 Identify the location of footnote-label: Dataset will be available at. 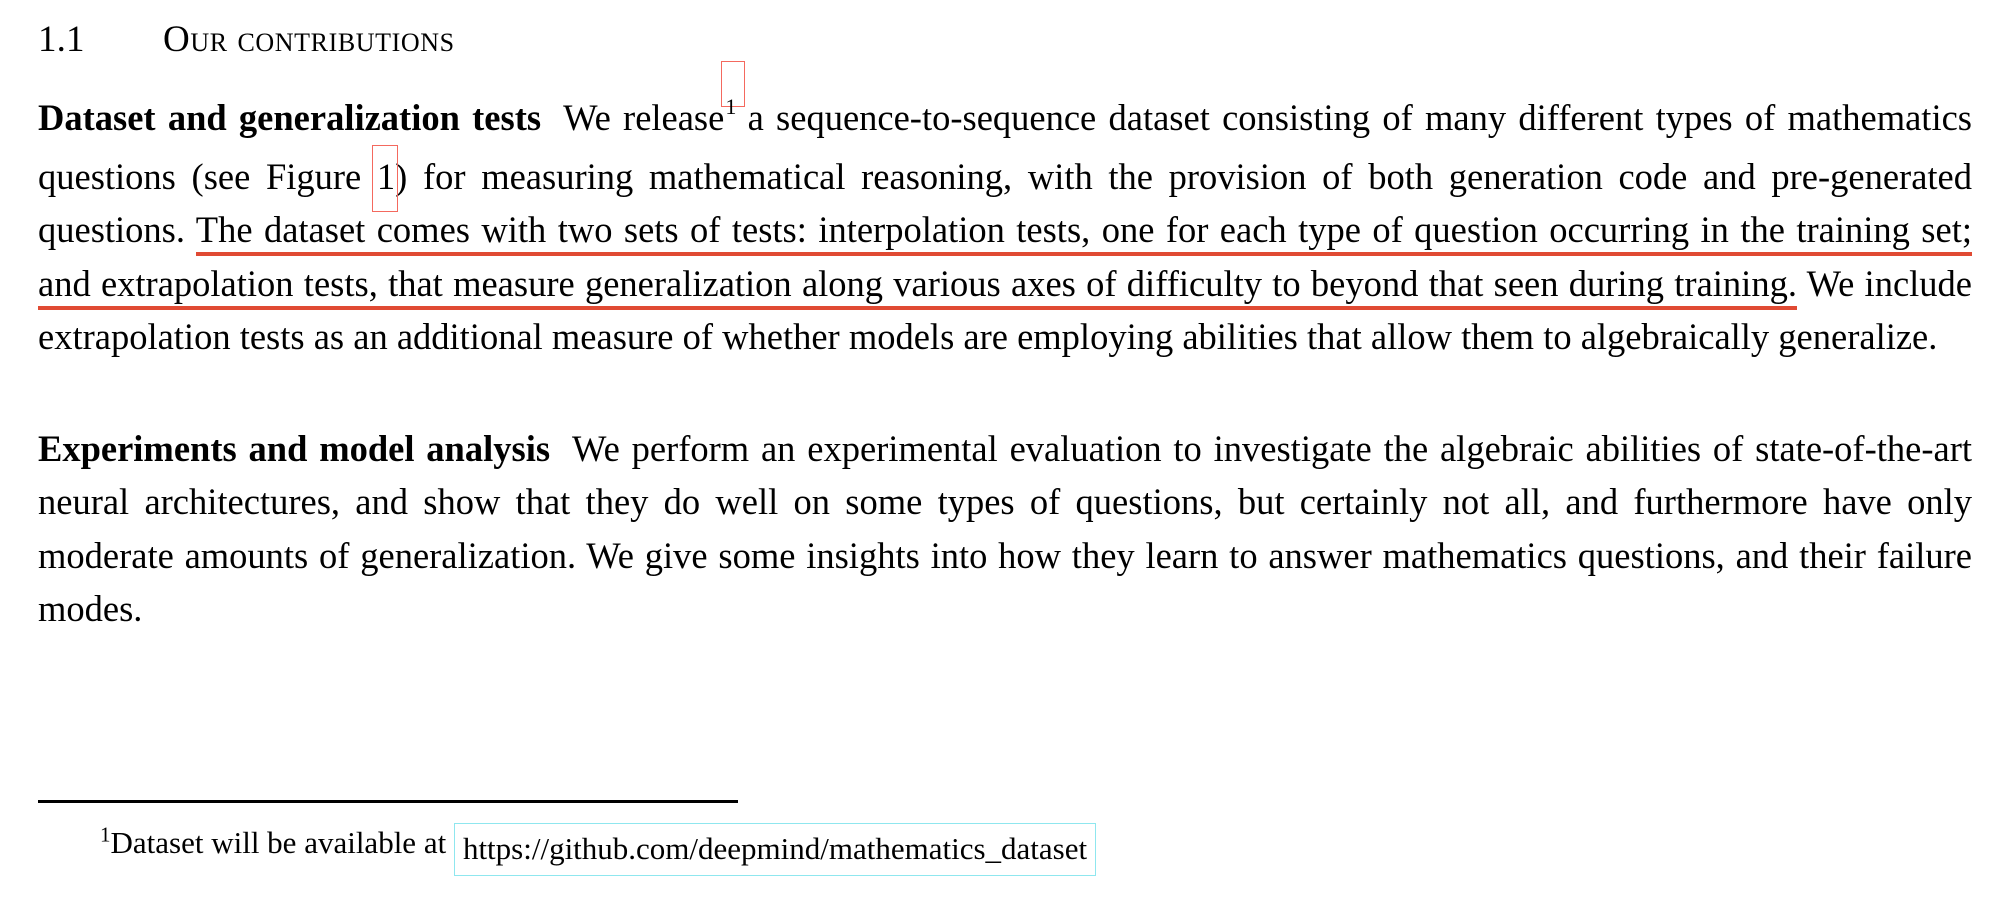
(278, 842).